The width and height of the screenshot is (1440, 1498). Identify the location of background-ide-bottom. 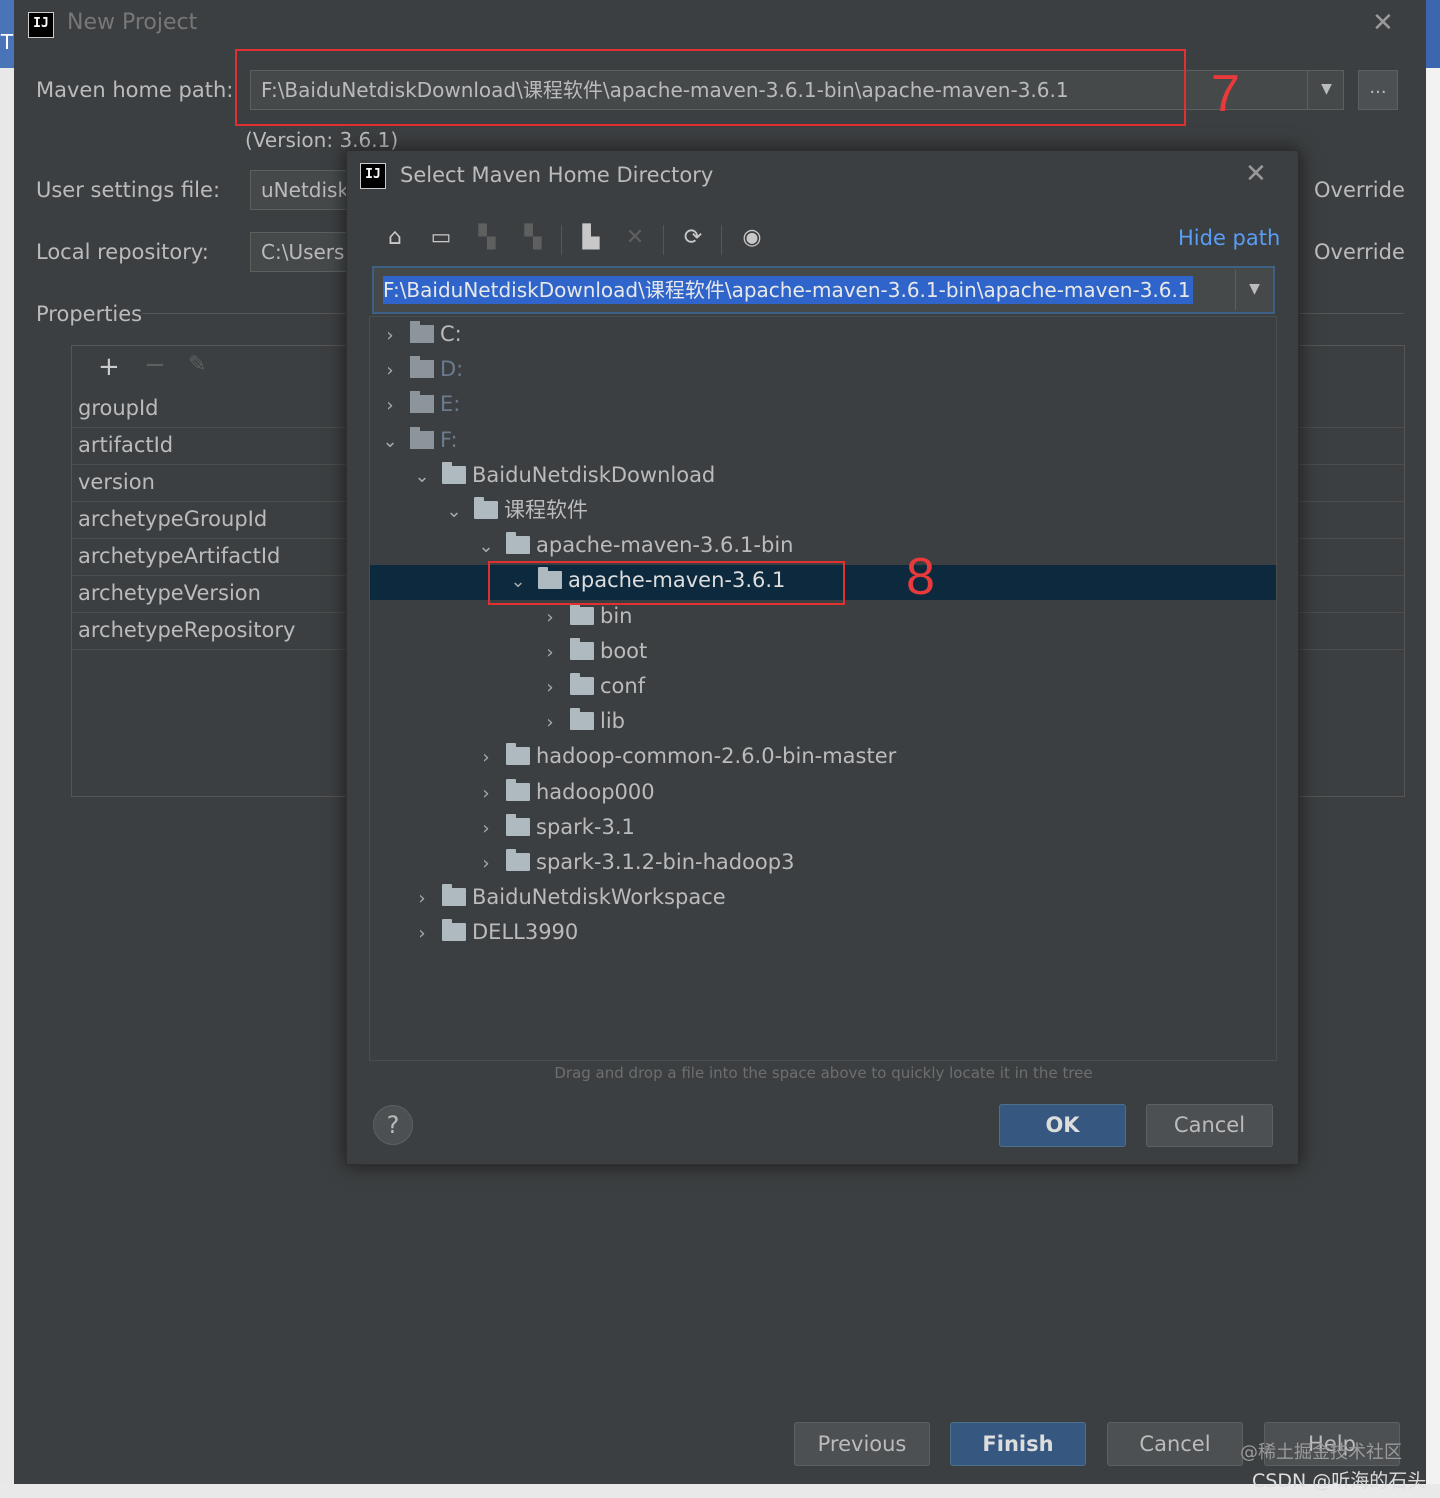
(720, 1491).